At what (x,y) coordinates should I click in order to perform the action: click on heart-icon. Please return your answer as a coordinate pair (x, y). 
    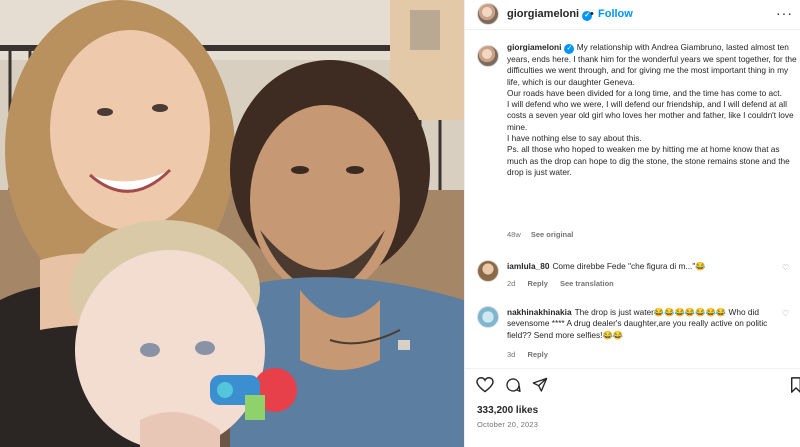
    Looking at the image, I should click on (485, 385).